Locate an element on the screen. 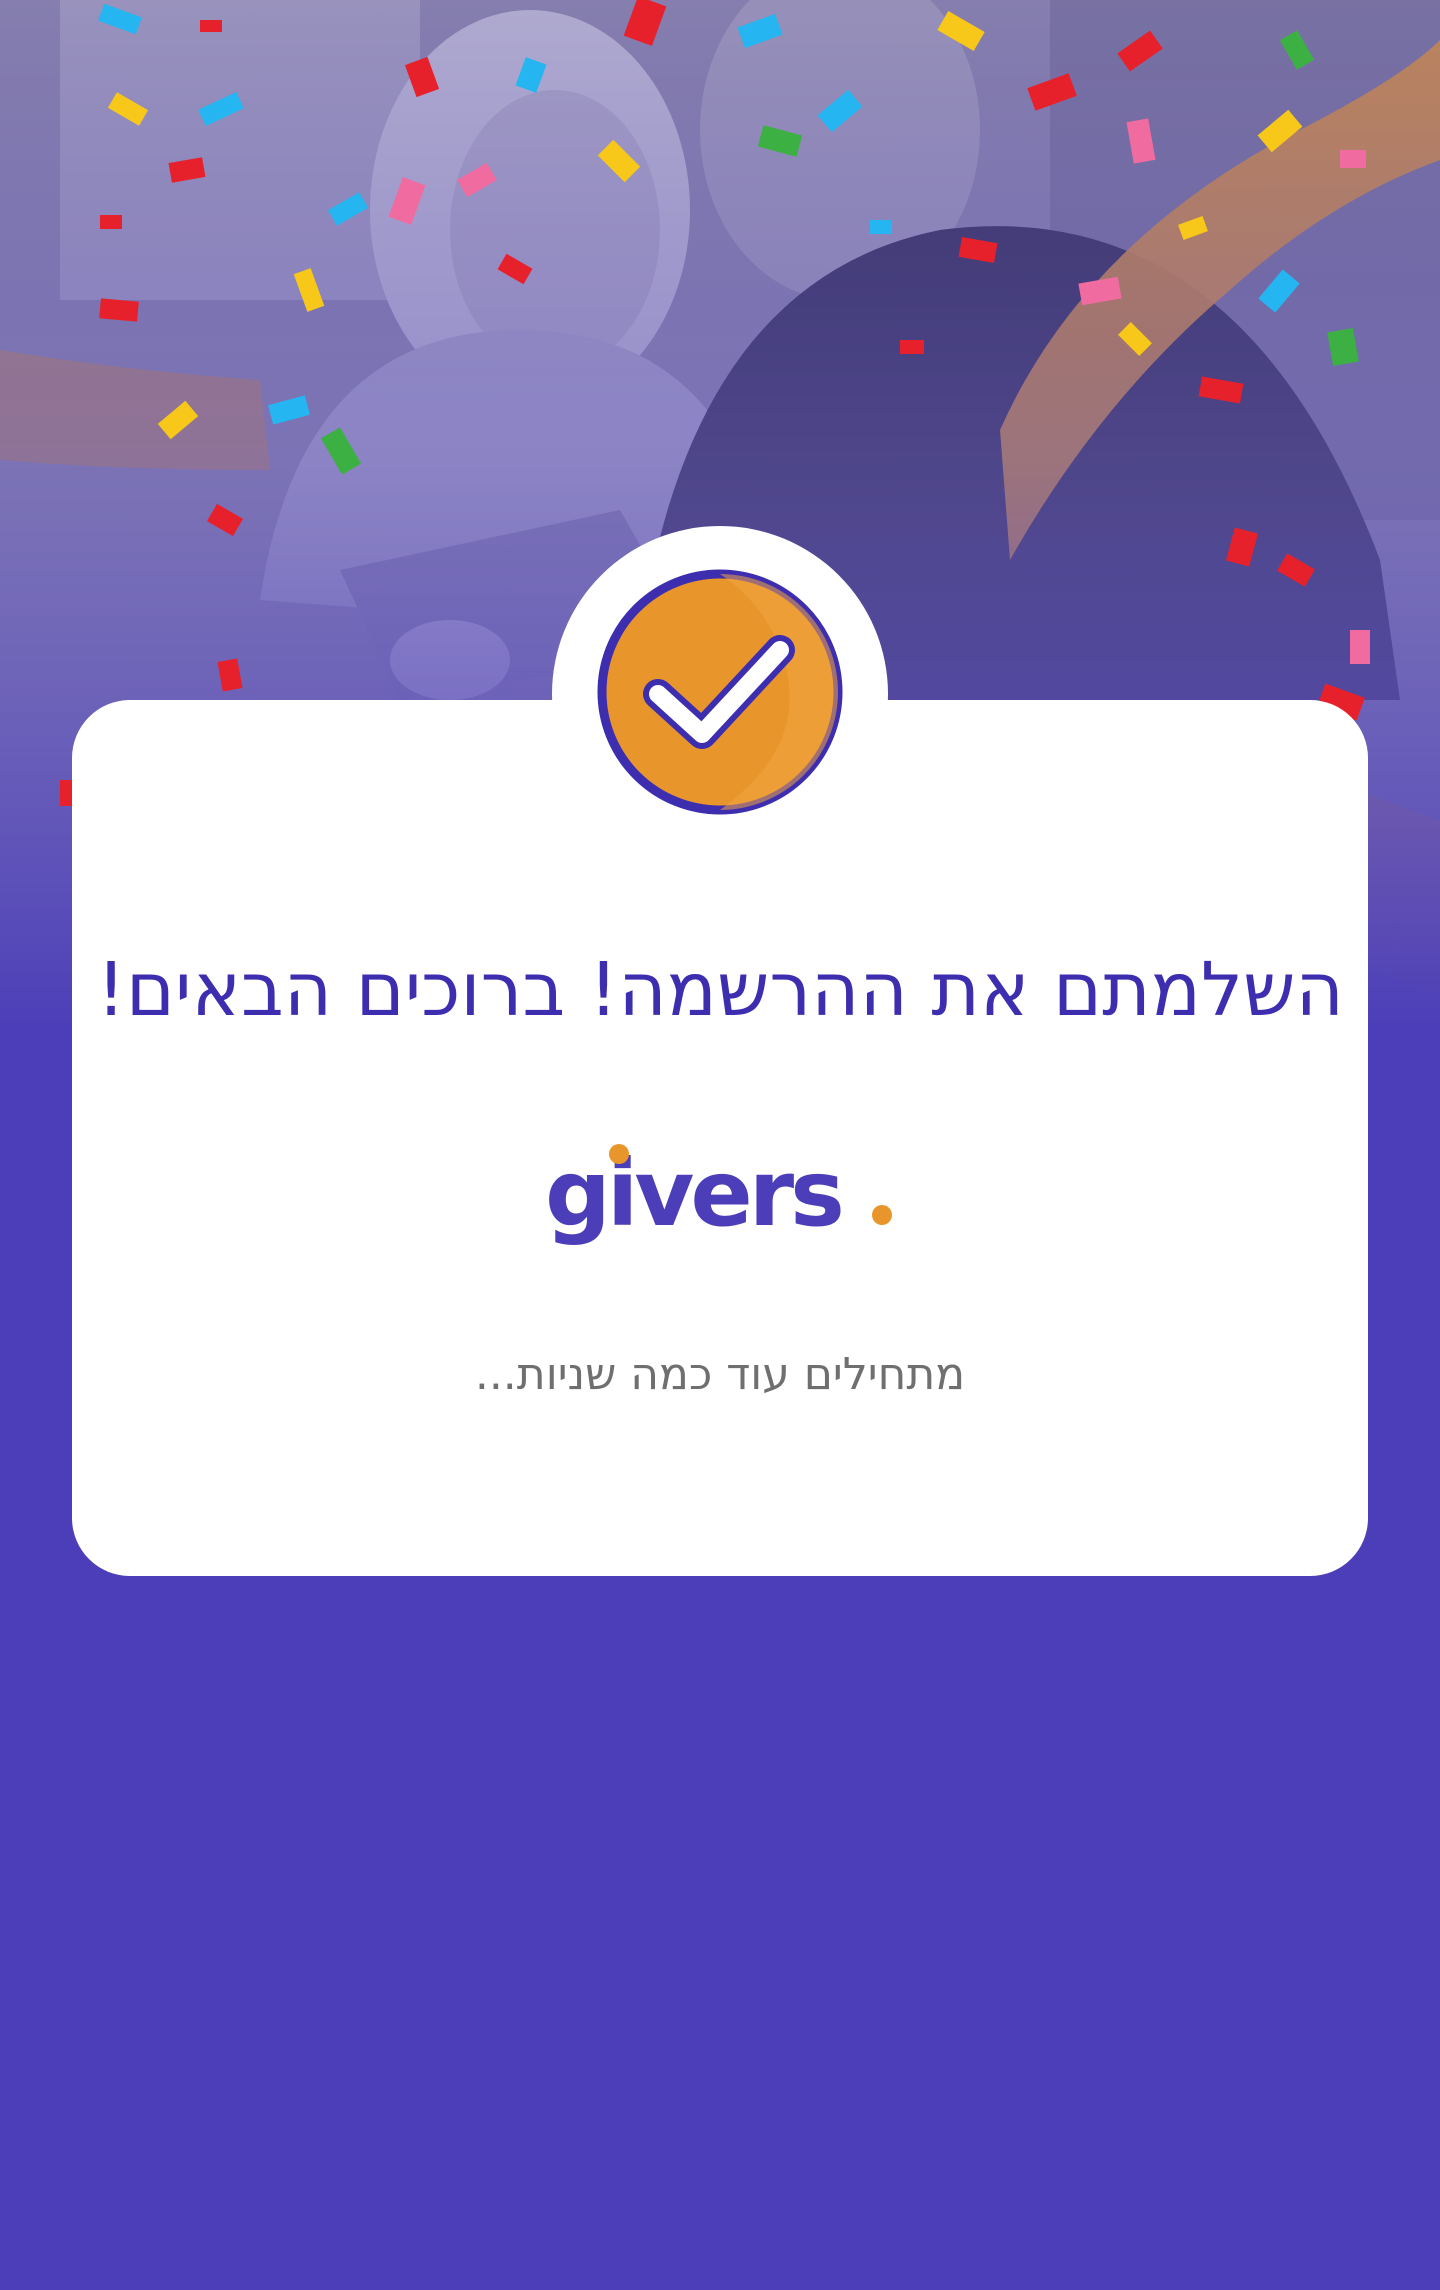  checkmark-icon is located at coordinates (720, 692).